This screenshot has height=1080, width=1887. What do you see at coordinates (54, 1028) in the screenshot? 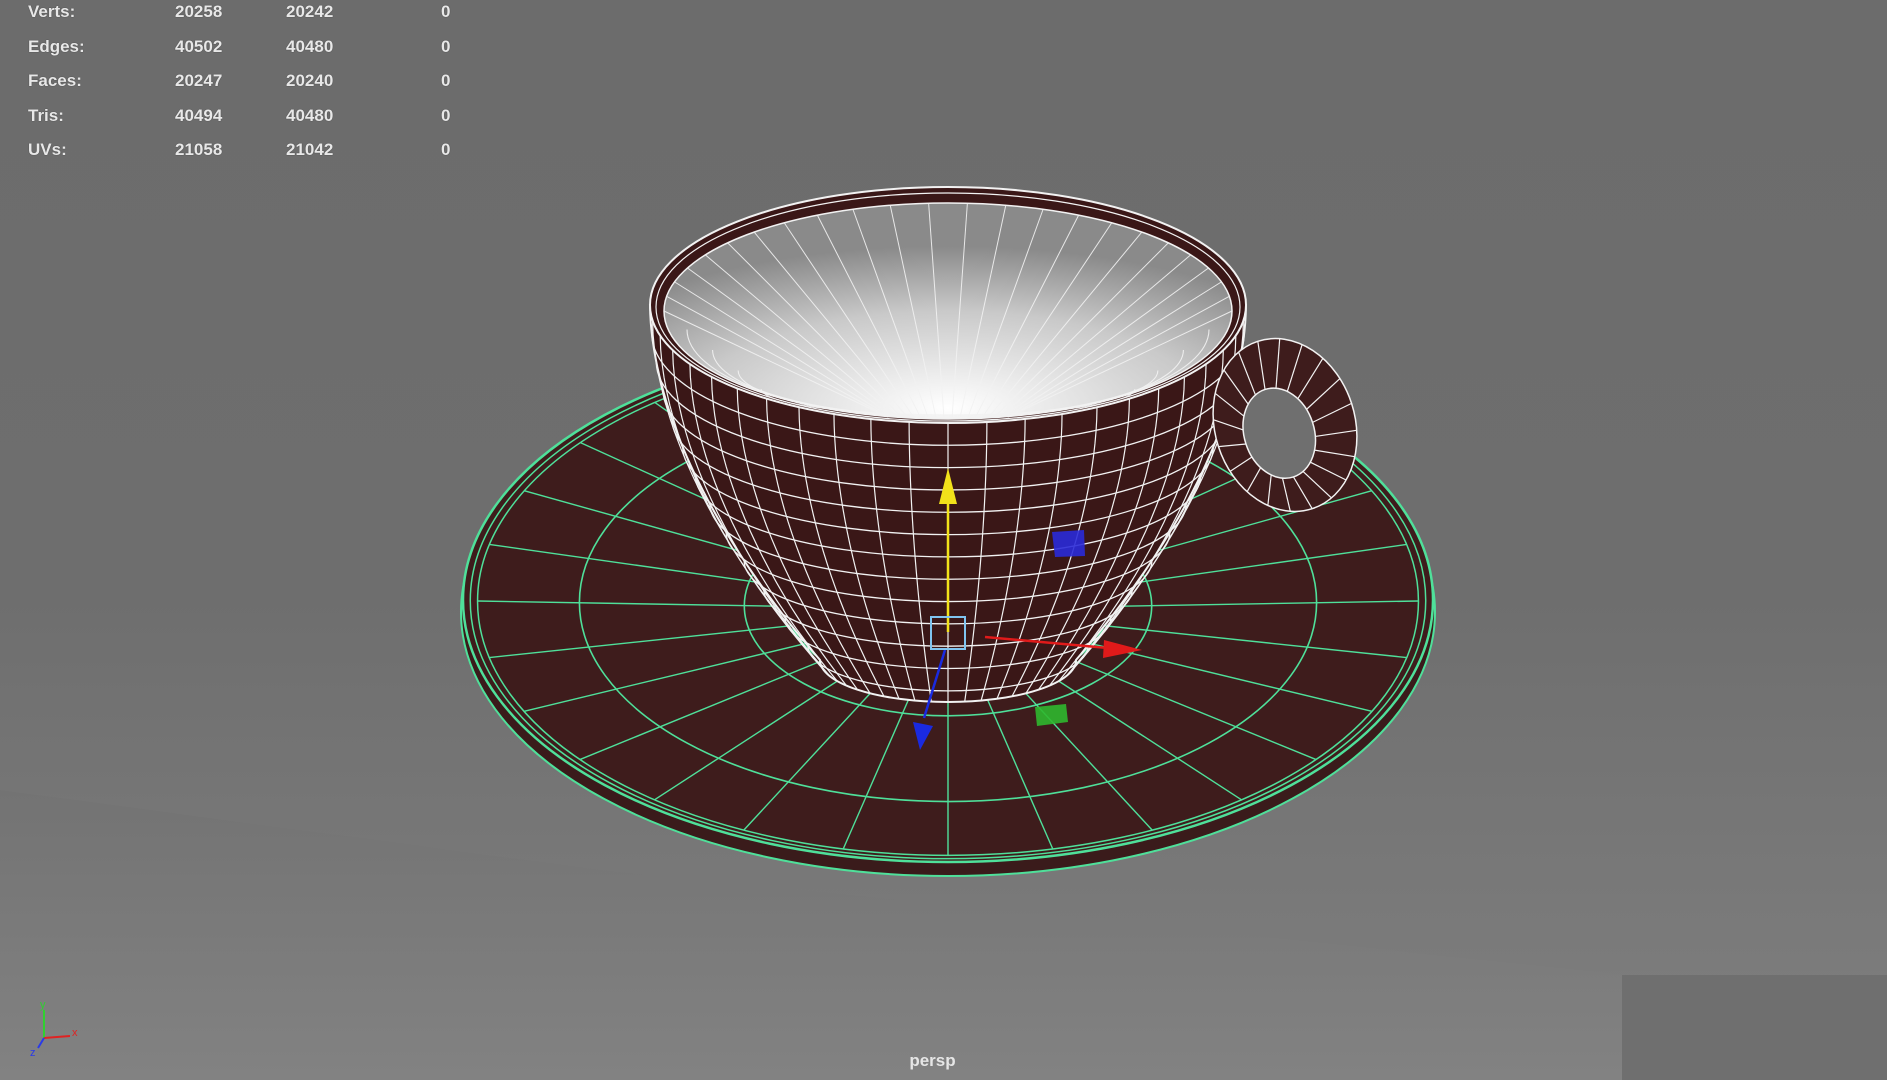
I see `view-axis-gizmo: y x z` at bounding box center [54, 1028].